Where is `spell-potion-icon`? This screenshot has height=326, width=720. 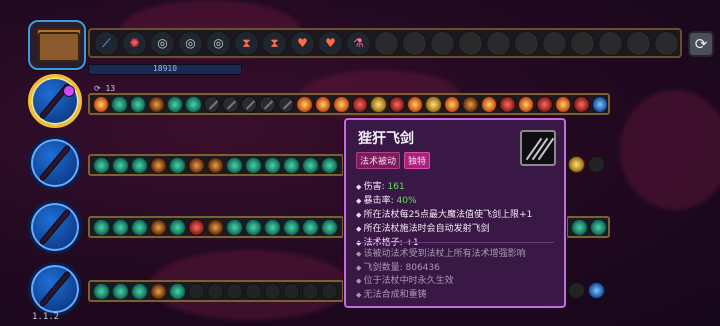 spell-potion-icon is located at coordinates (596, 290).